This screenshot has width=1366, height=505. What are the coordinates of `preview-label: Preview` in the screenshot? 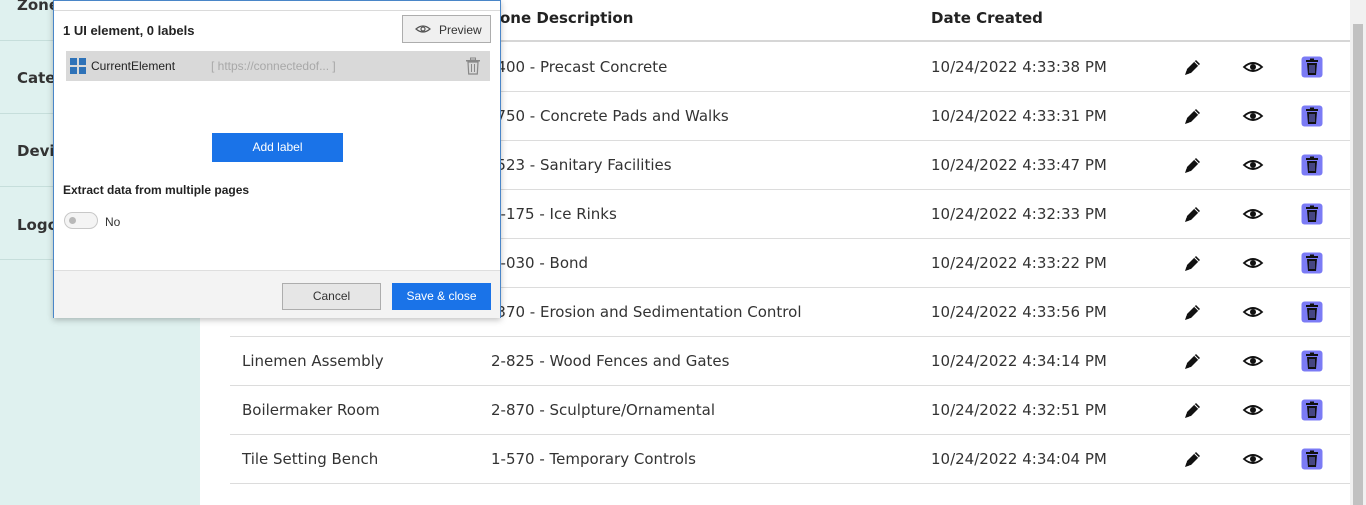 It's located at (460, 30).